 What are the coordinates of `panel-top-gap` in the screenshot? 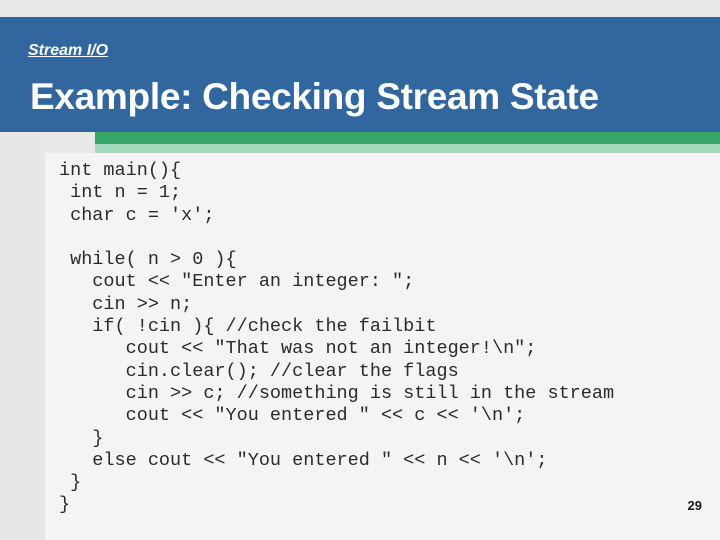 It's located at (70, 142).